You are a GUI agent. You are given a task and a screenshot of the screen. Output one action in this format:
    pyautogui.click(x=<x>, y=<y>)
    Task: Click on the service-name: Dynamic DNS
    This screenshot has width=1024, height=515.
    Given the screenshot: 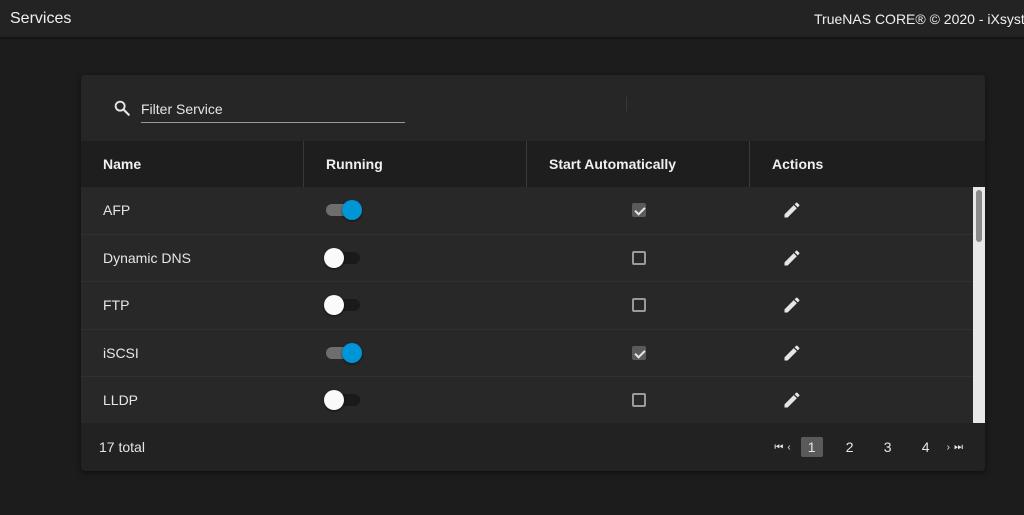 What is the action you would take?
    pyautogui.click(x=147, y=257)
    